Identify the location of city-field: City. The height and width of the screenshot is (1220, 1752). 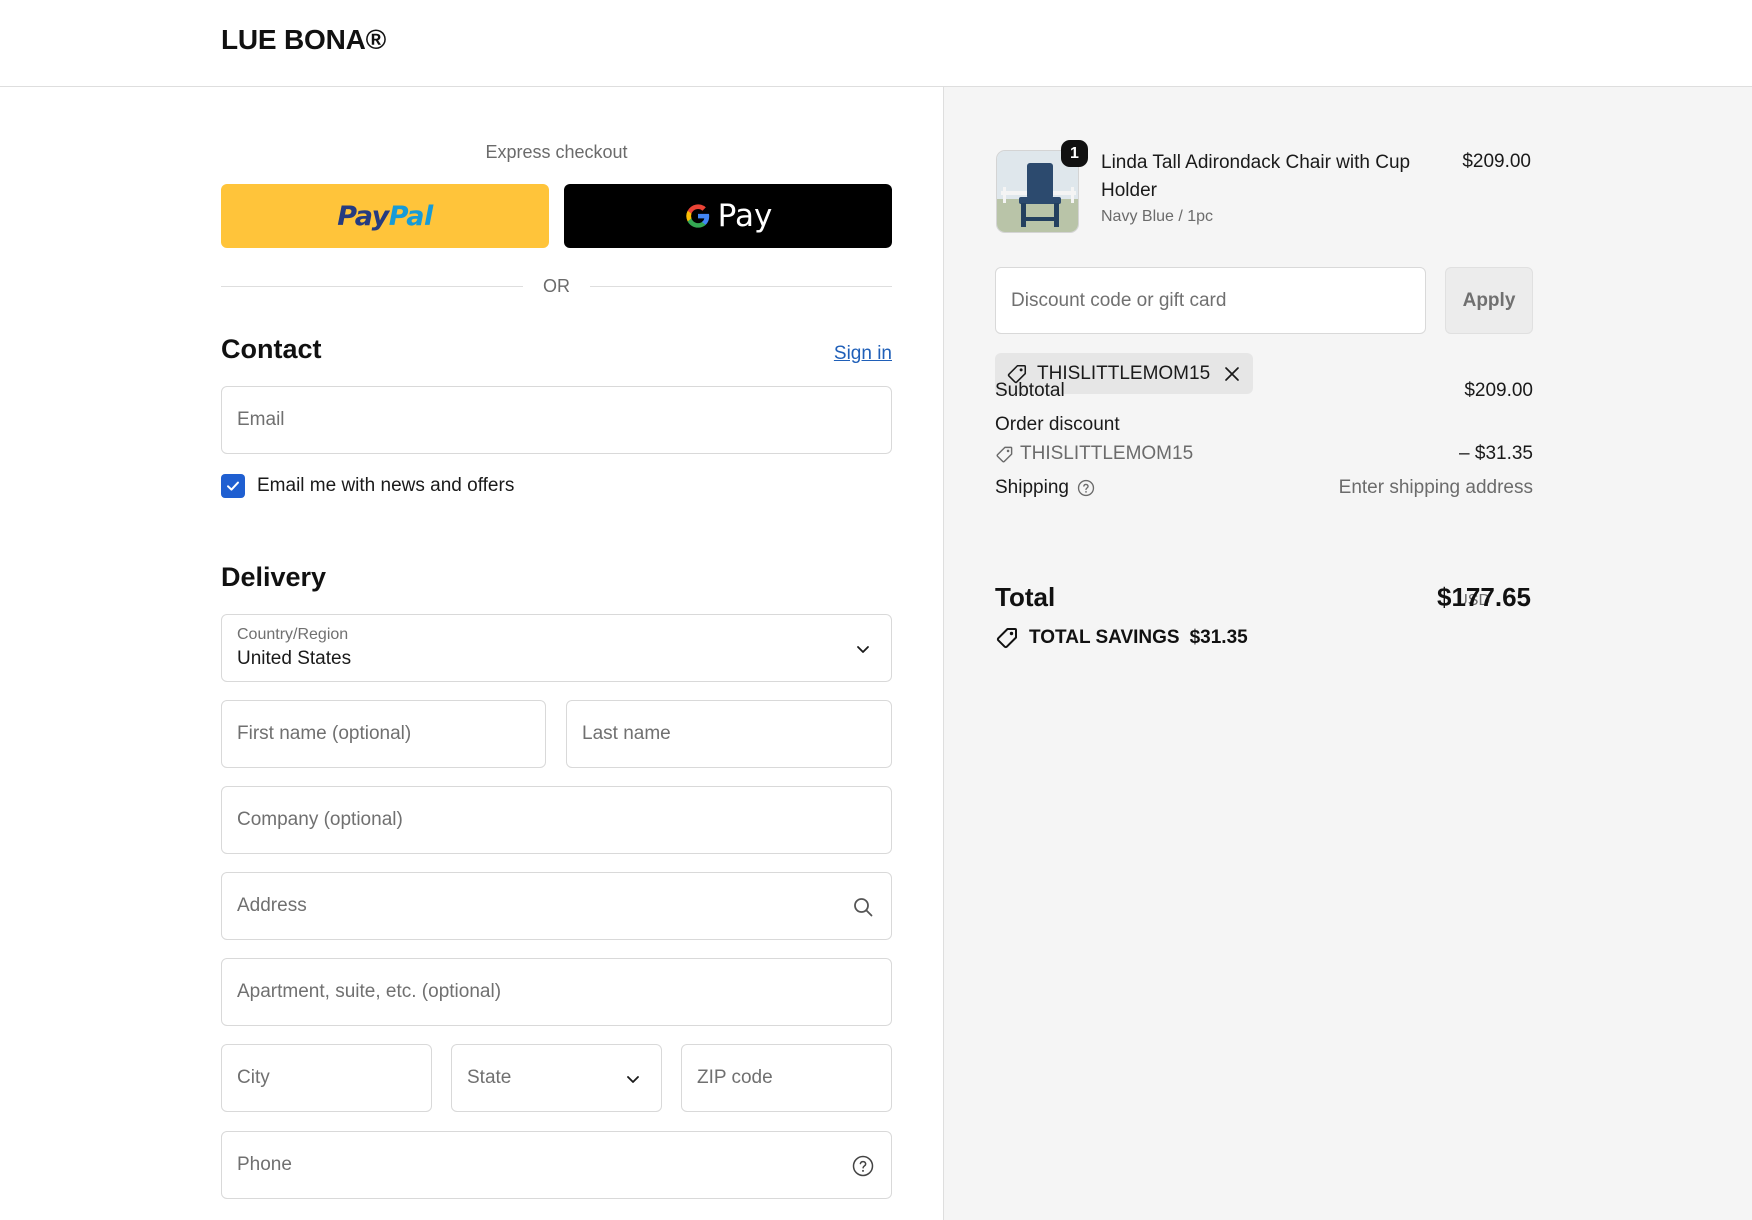
(326, 1078).